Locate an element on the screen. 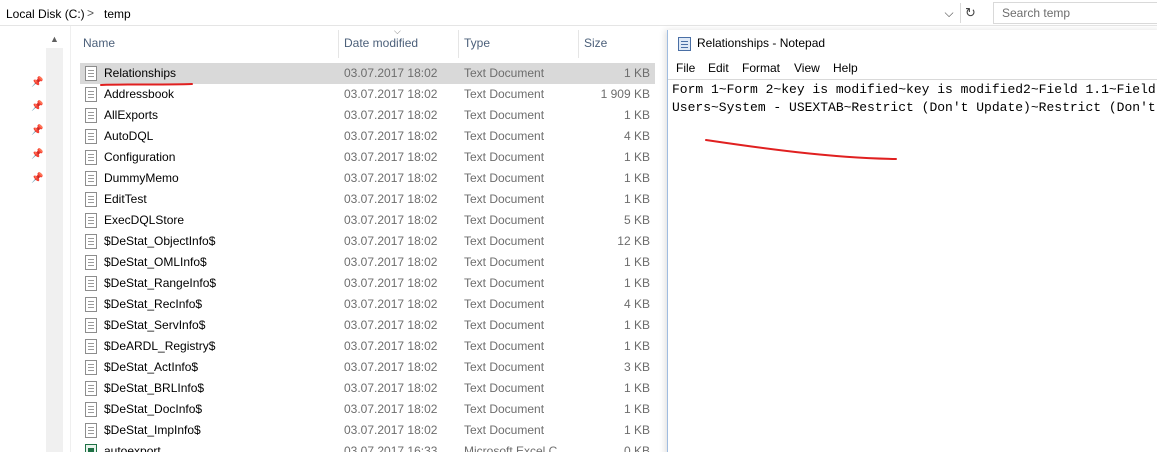  nav-scrollbar is located at coordinates (54, 250).